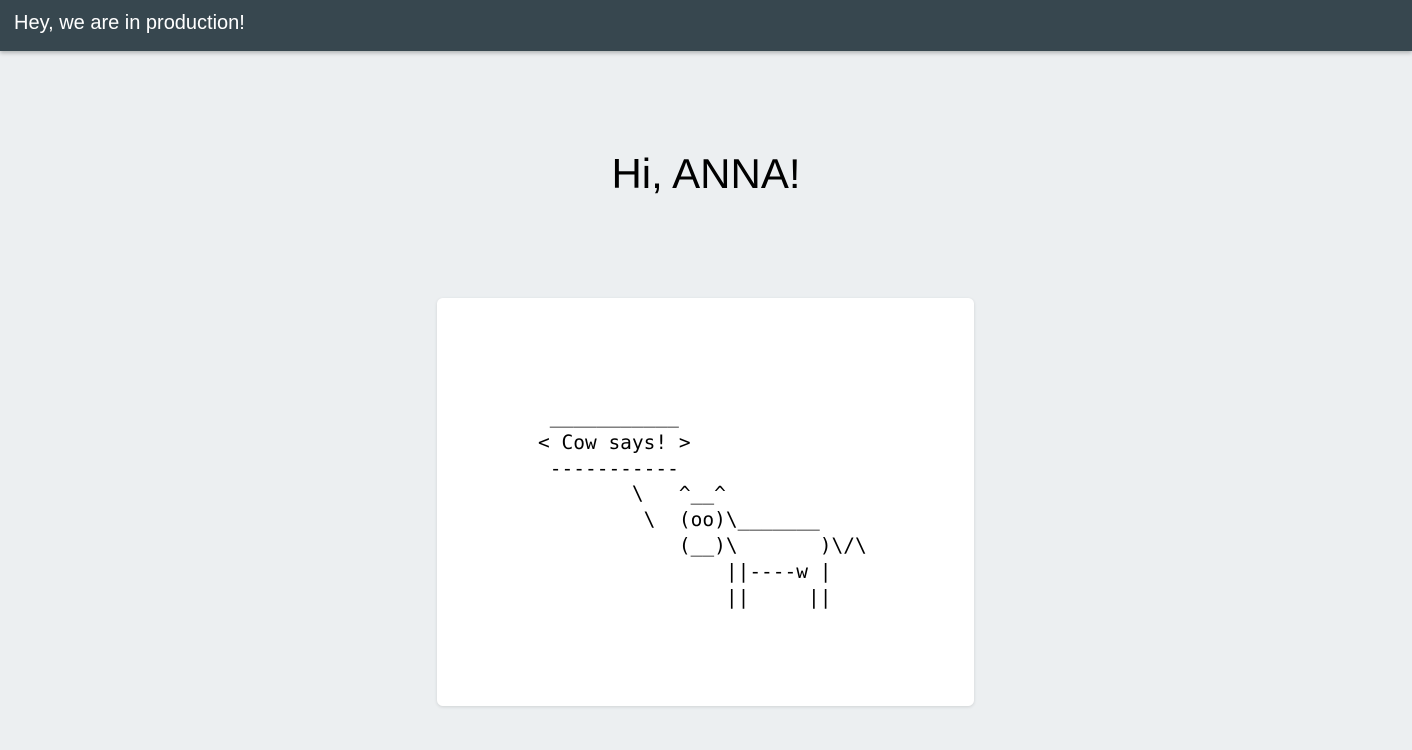  I want to click on app-bar-title: Hey, we are in production!, so click(129, 22).